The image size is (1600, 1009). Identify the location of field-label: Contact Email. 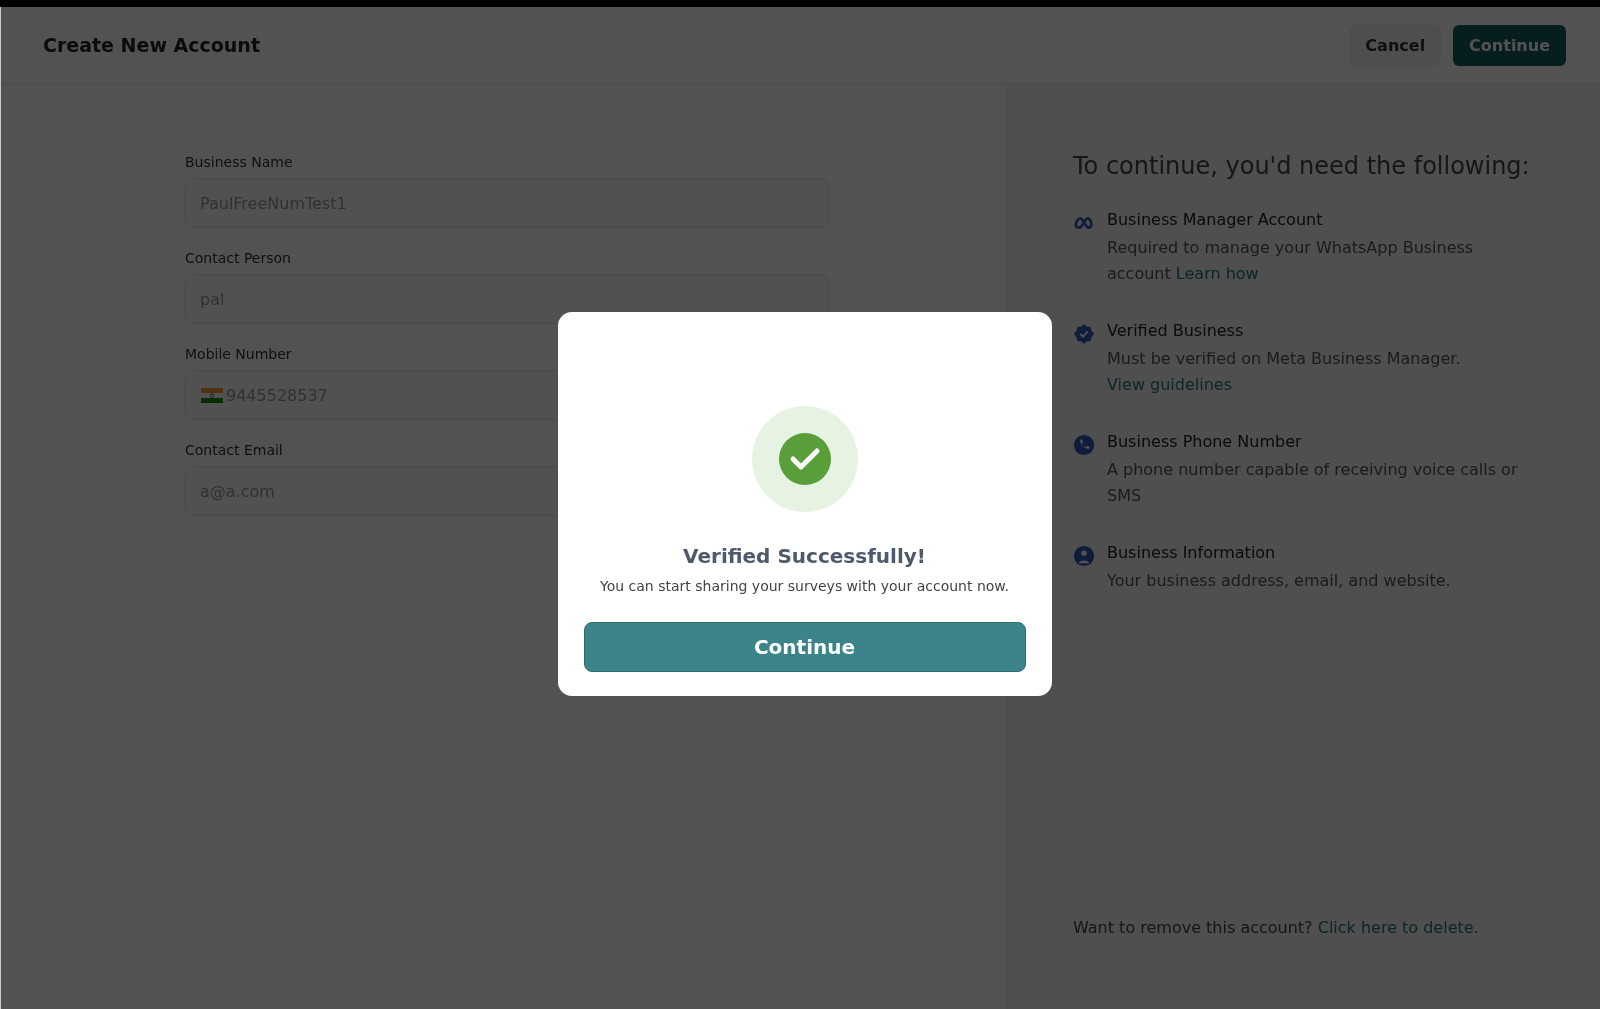
(234, 450).